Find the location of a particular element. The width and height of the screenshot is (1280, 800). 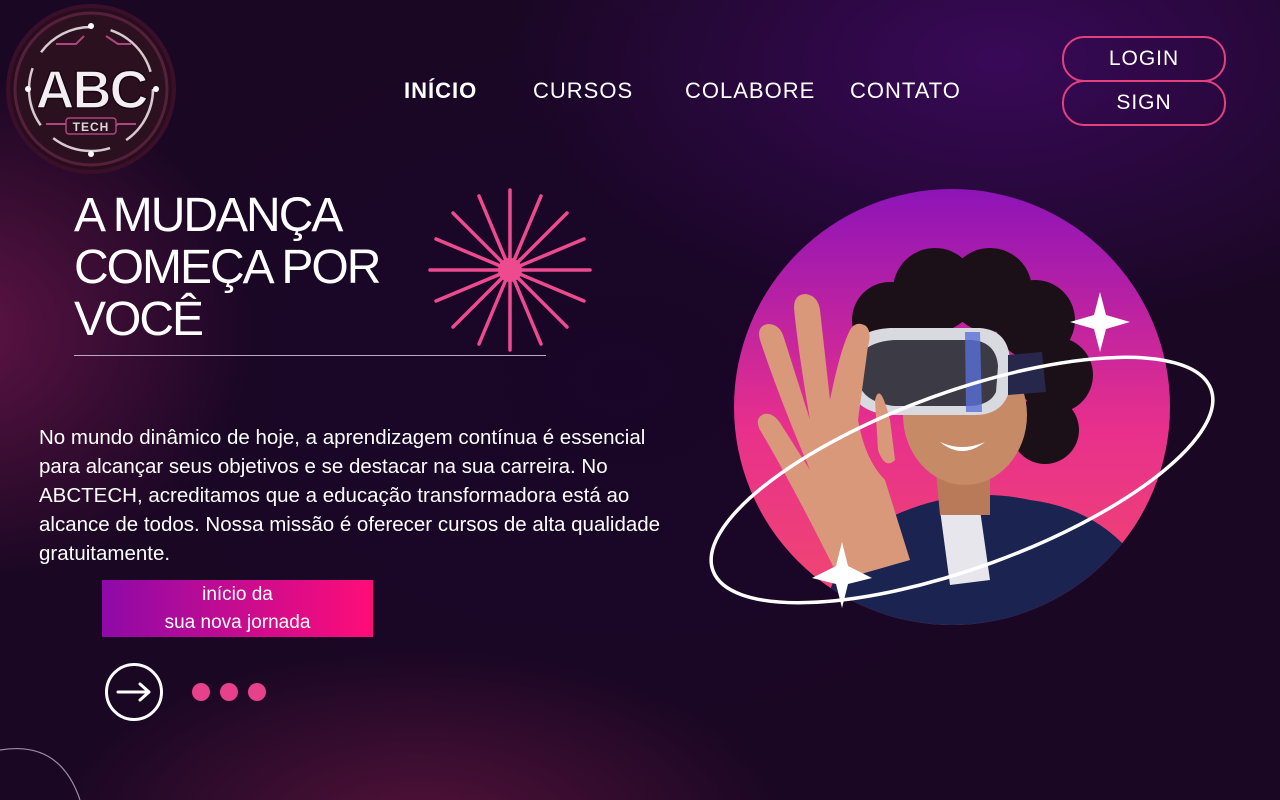

next-slide-button is located at coordinates (134, 692).